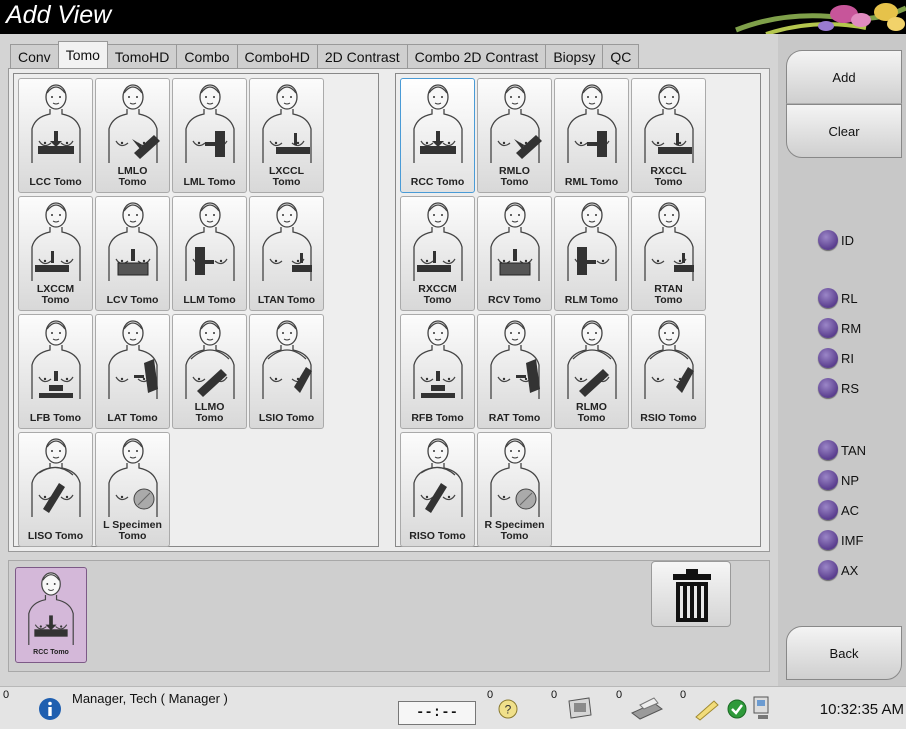  What do you see at coordinates (133, 241) in the screenshot?
I see `lcv-tomo-icon` at bounding box center [133, 241].